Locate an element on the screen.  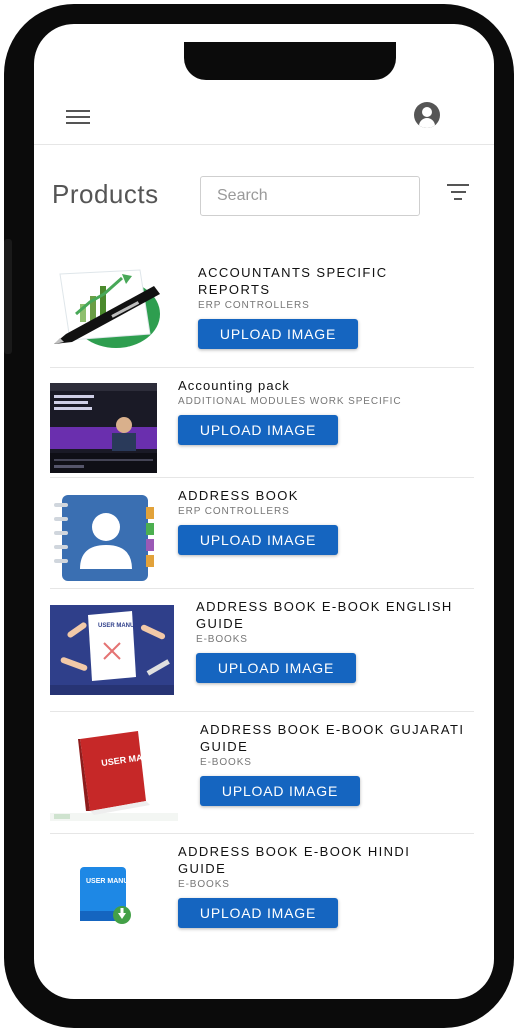
phone-side-button is located at coordinates (8, 296).